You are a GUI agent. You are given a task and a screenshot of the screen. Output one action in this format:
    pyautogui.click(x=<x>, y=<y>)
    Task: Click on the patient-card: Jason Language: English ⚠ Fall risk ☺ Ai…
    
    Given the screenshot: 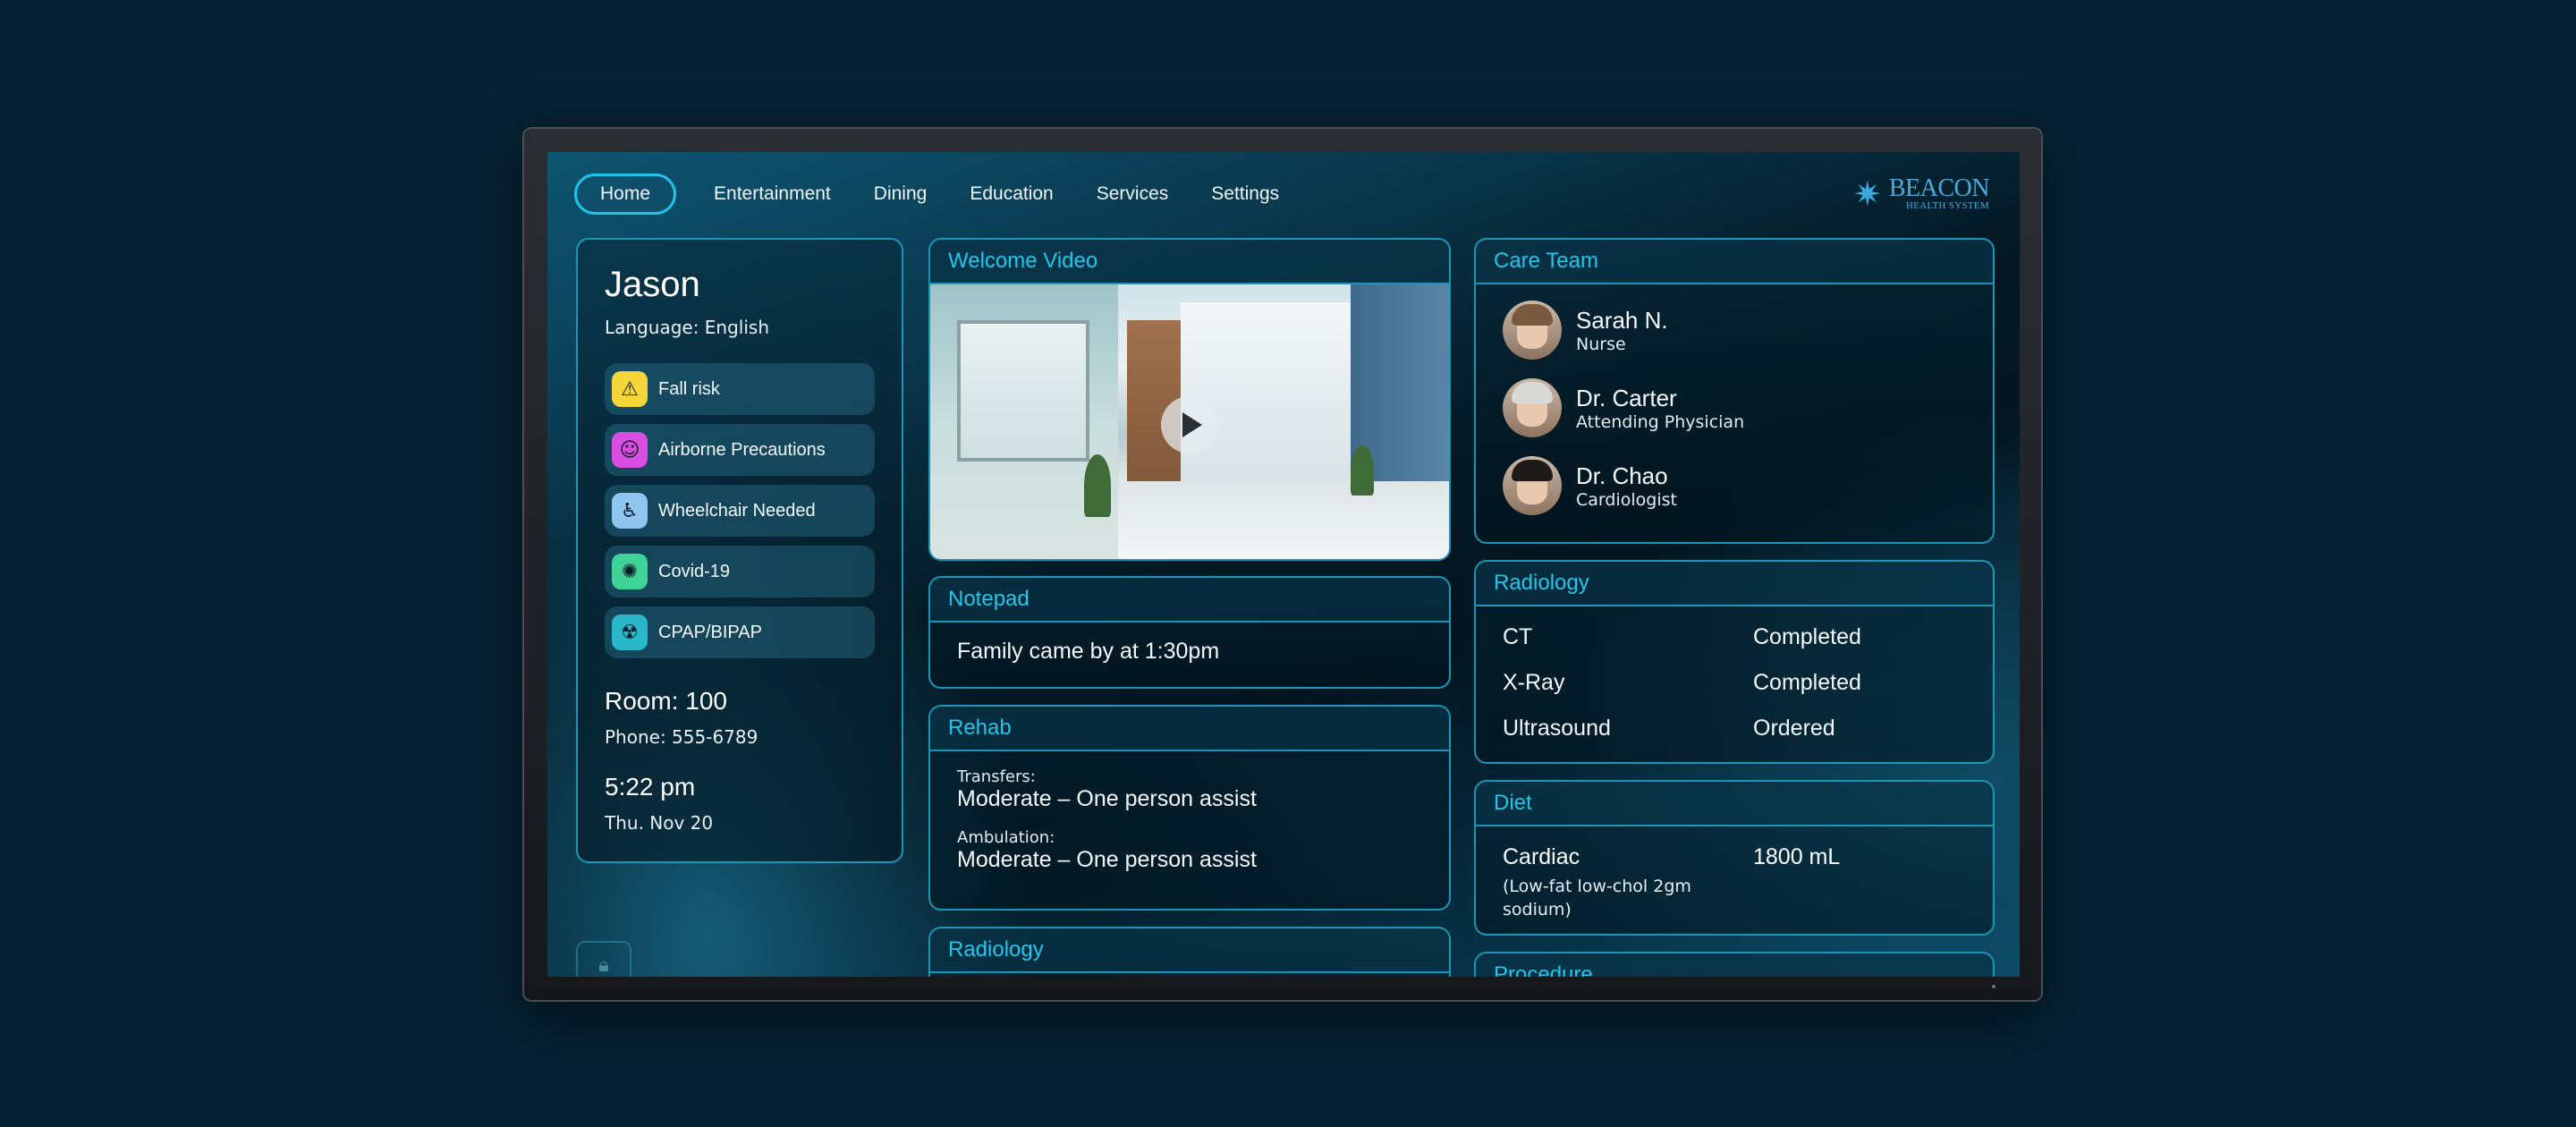 What is the action you would take?
    pyautogui.click(x=739, y=550)
    